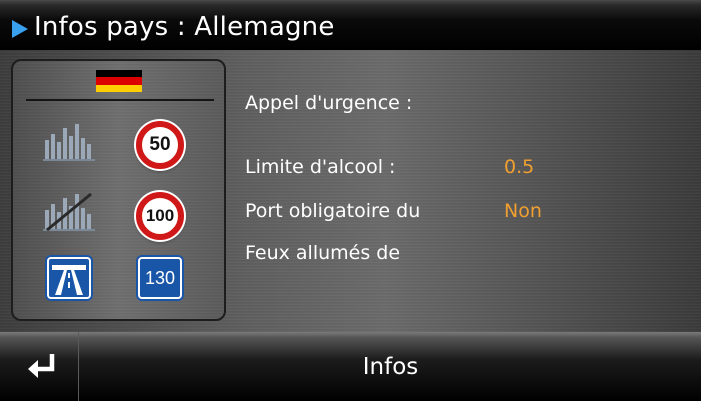 This screenshot has width=701, height=401. What do you see at coordinates (119, 81) in the screenshot?
I see `germany-flag-icon` at bounding box center [119, 81].